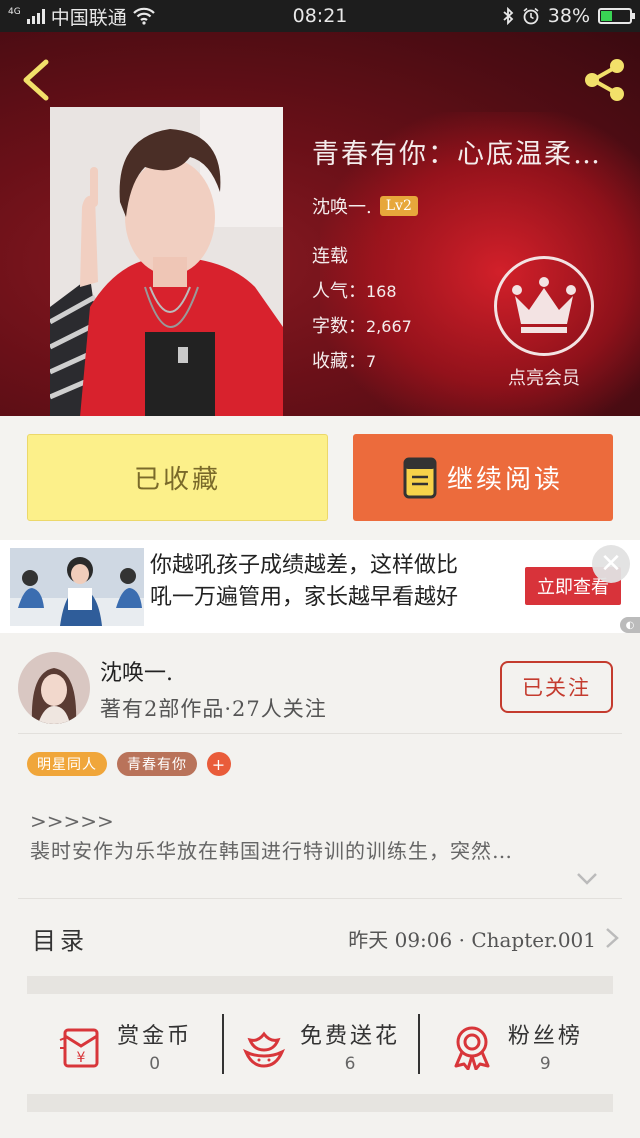 The image size is (640, 1138). What do you see at coordinates (263, 1049) in the screenshot?
I see `flower-icon` at bounding box center [263, 1049].